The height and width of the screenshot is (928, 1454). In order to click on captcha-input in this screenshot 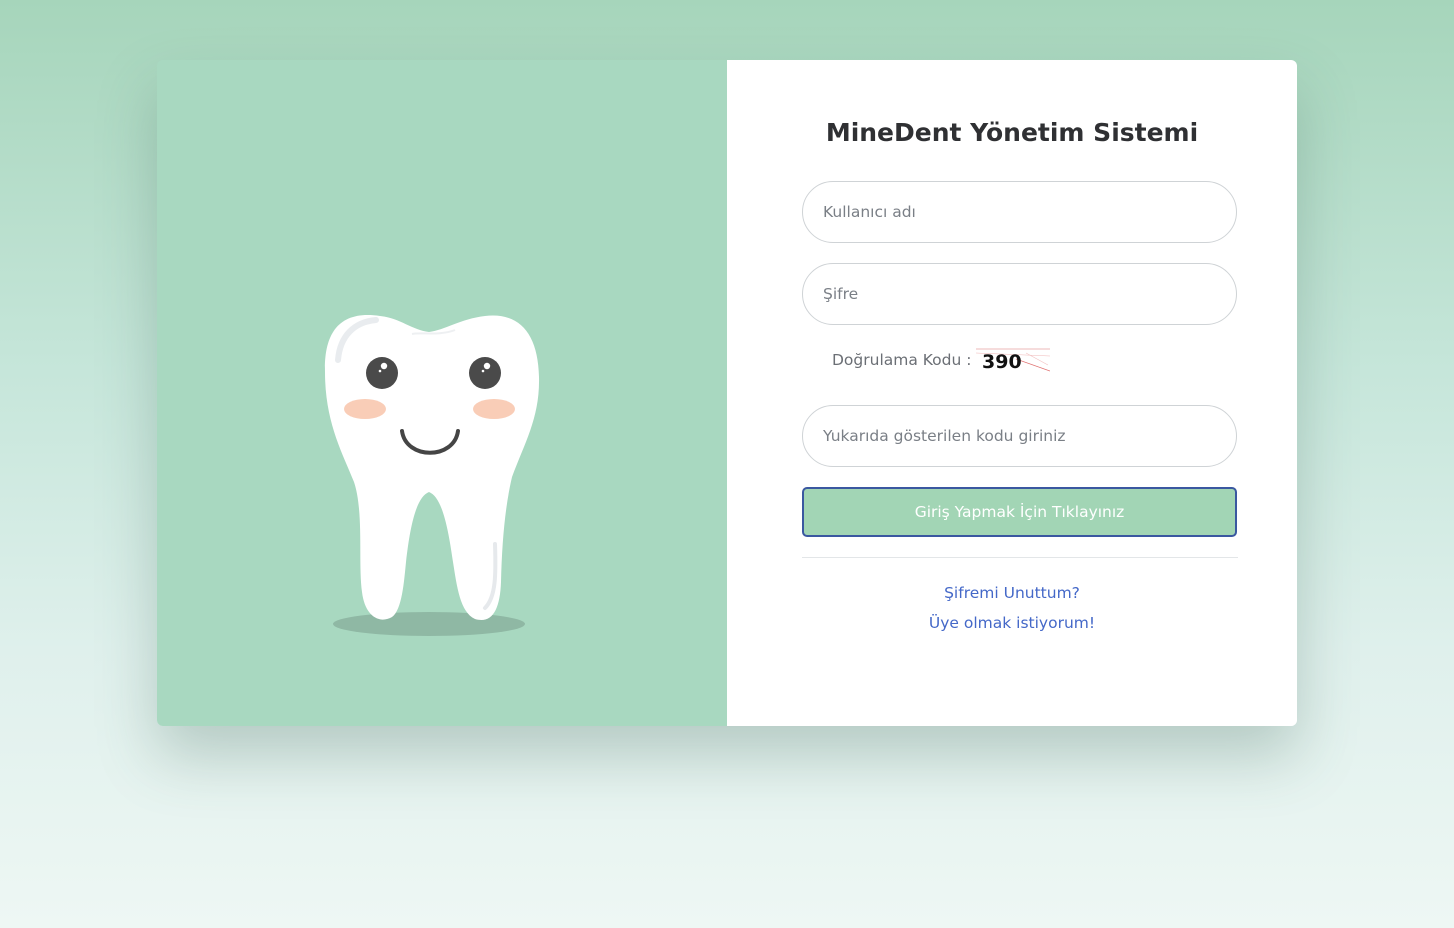, I will do `click(1019, 436)`.